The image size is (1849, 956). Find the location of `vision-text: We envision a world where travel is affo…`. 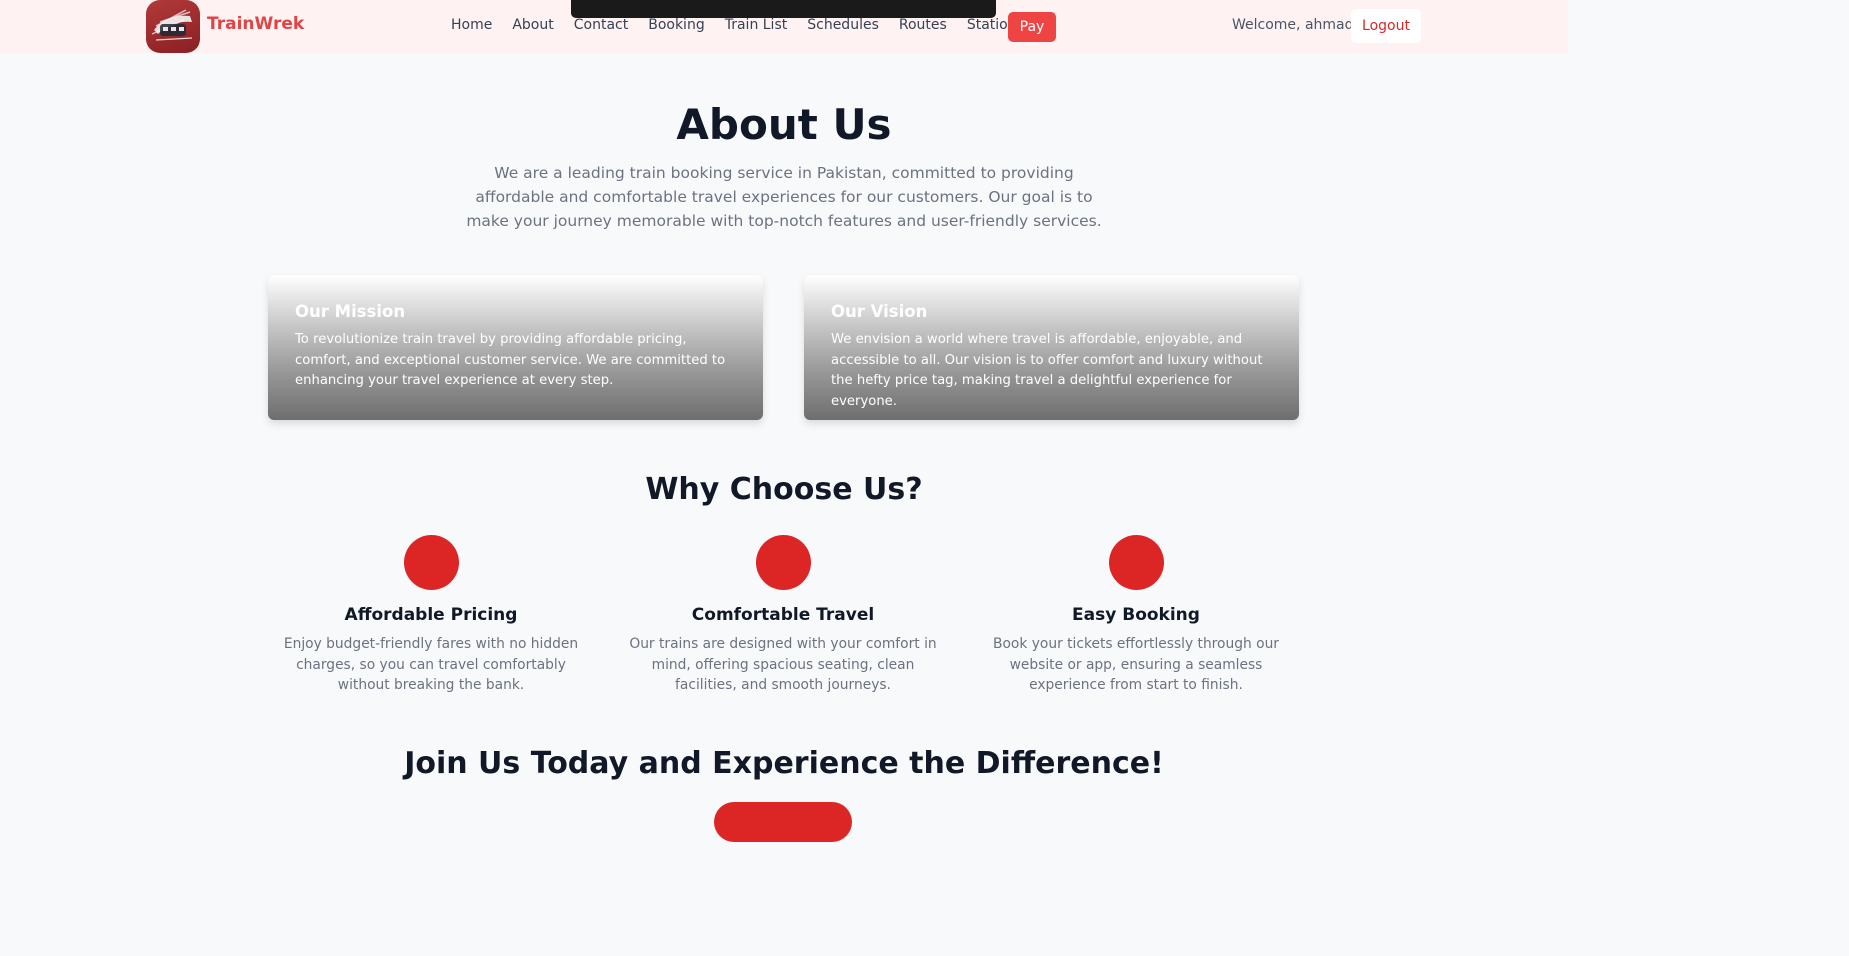

vision-text: We envision a world where travel is affo… is located at coordinates (1047, 370).